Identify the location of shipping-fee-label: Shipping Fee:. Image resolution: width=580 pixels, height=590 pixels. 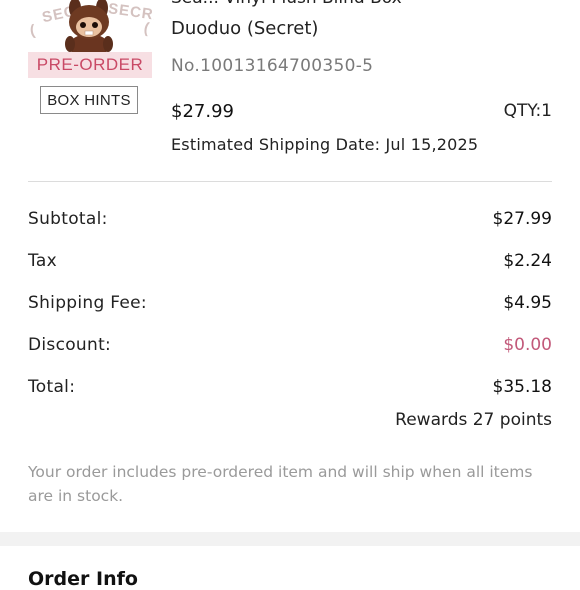
(87, 303).